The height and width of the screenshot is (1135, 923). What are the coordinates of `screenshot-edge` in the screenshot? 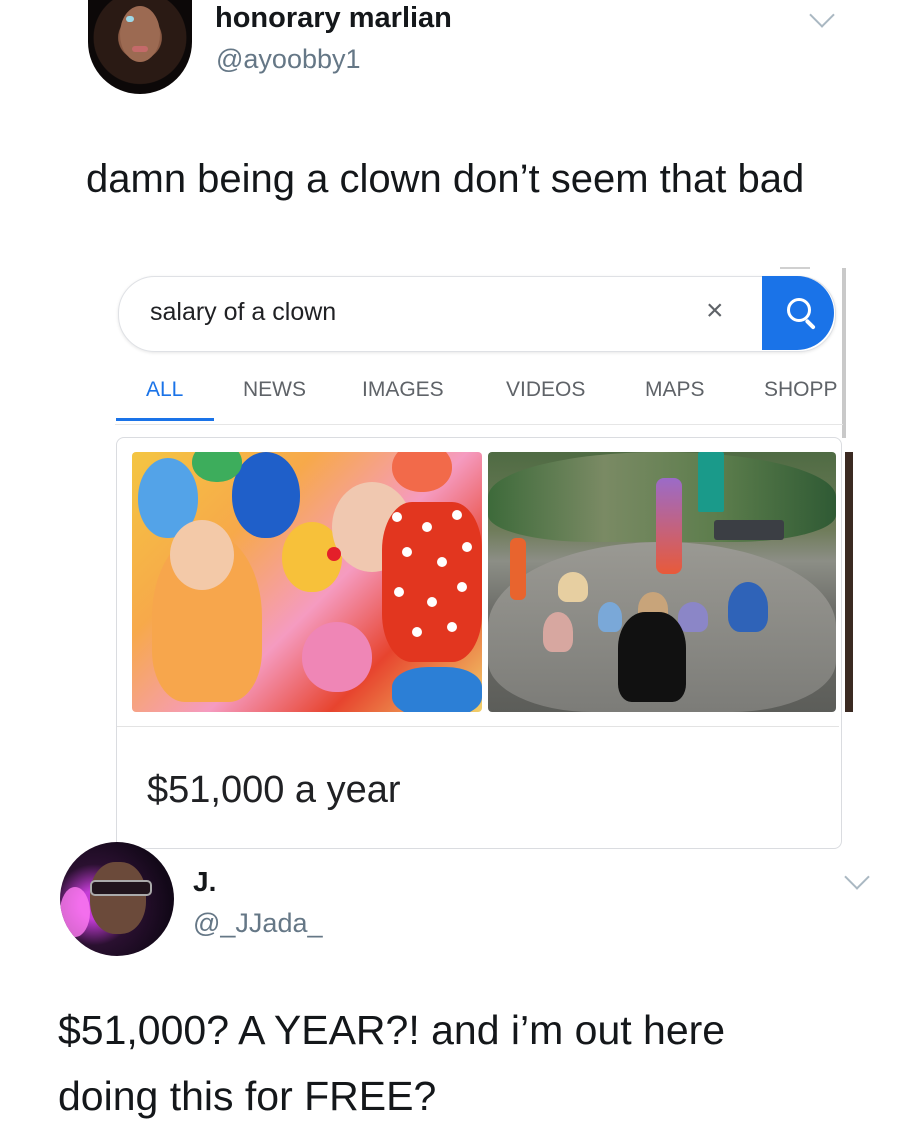 It's located at (795, 268).